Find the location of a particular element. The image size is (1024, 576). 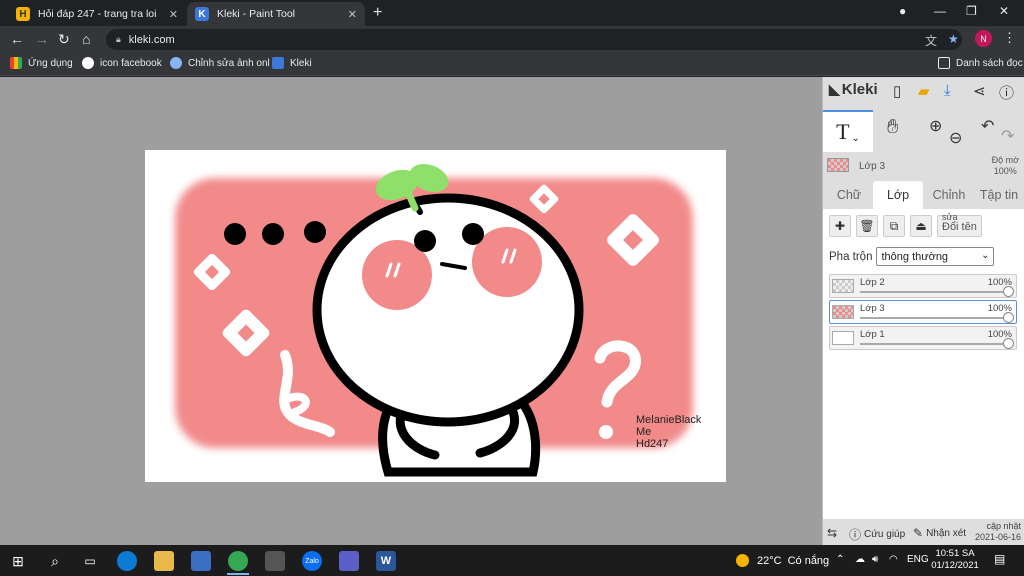

layer-name: Lớp 1 is located at coordinates (872, 334).